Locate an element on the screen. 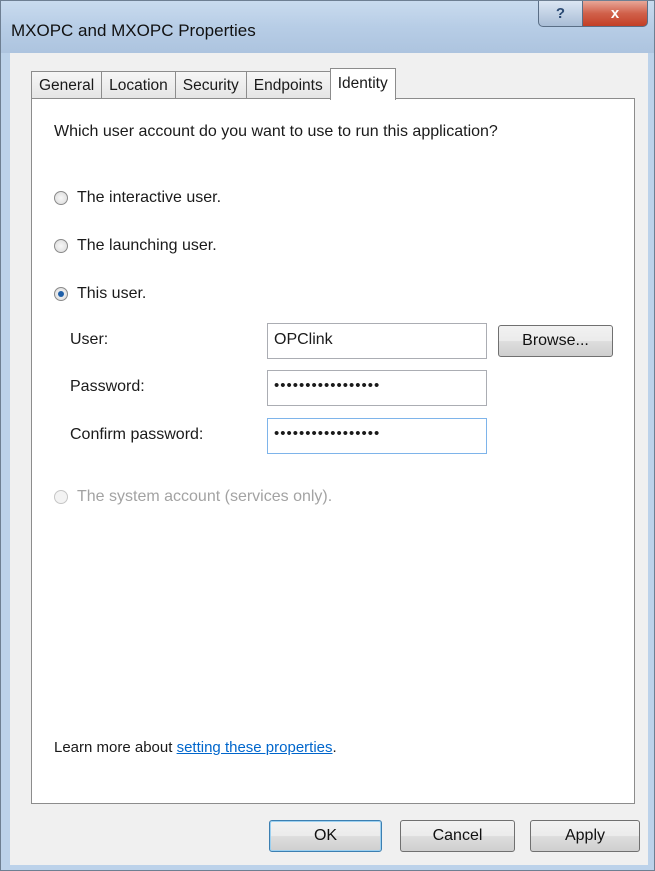  confirm-password-label: Confirm password: is located at coordinates (137, 434).